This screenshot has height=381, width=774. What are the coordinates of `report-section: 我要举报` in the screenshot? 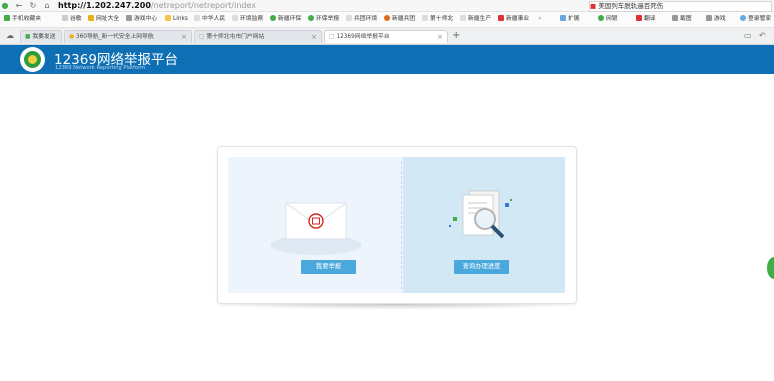 It's located at (315, 225).